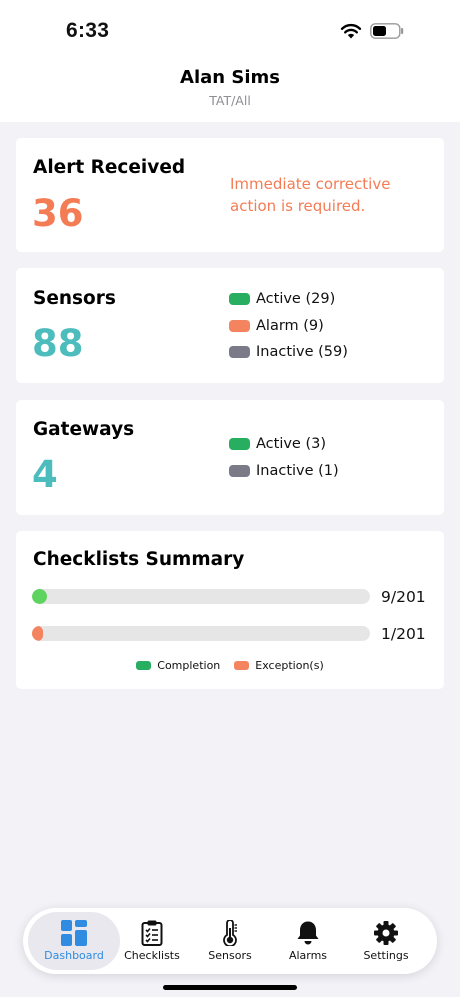 This screenshot has width=460, height=997. I want to click on completion-progress-bar, so click(201, 596).